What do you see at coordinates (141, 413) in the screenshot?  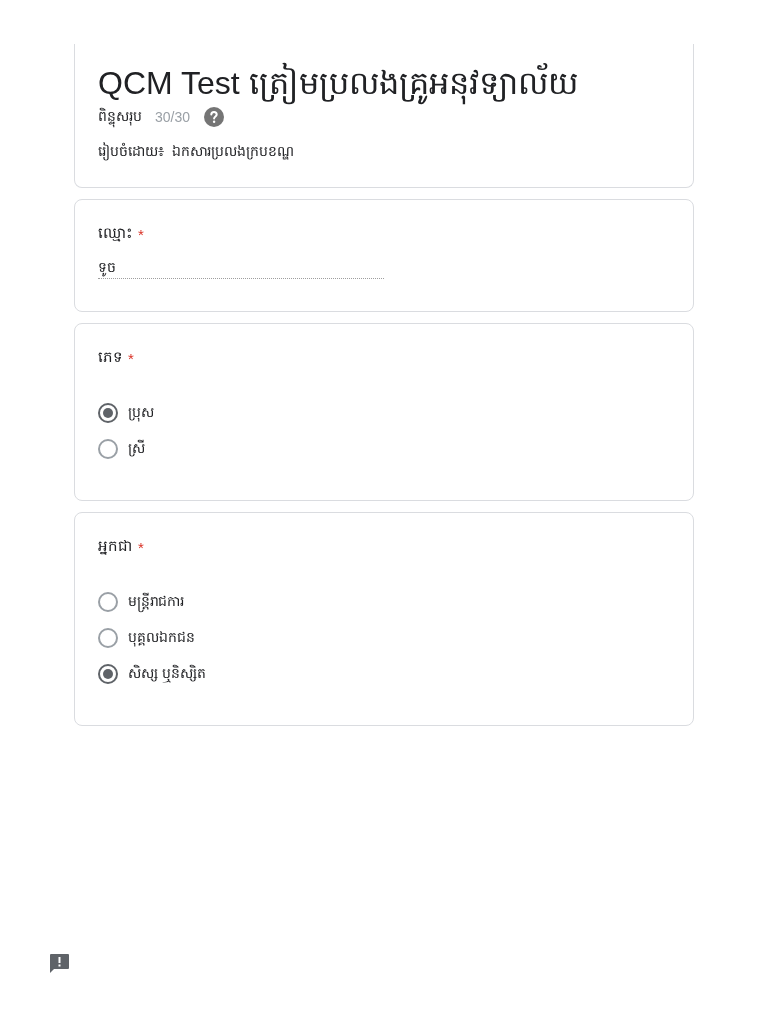 I see `option-label: ប្រុស` at bounding box center [141, 413].